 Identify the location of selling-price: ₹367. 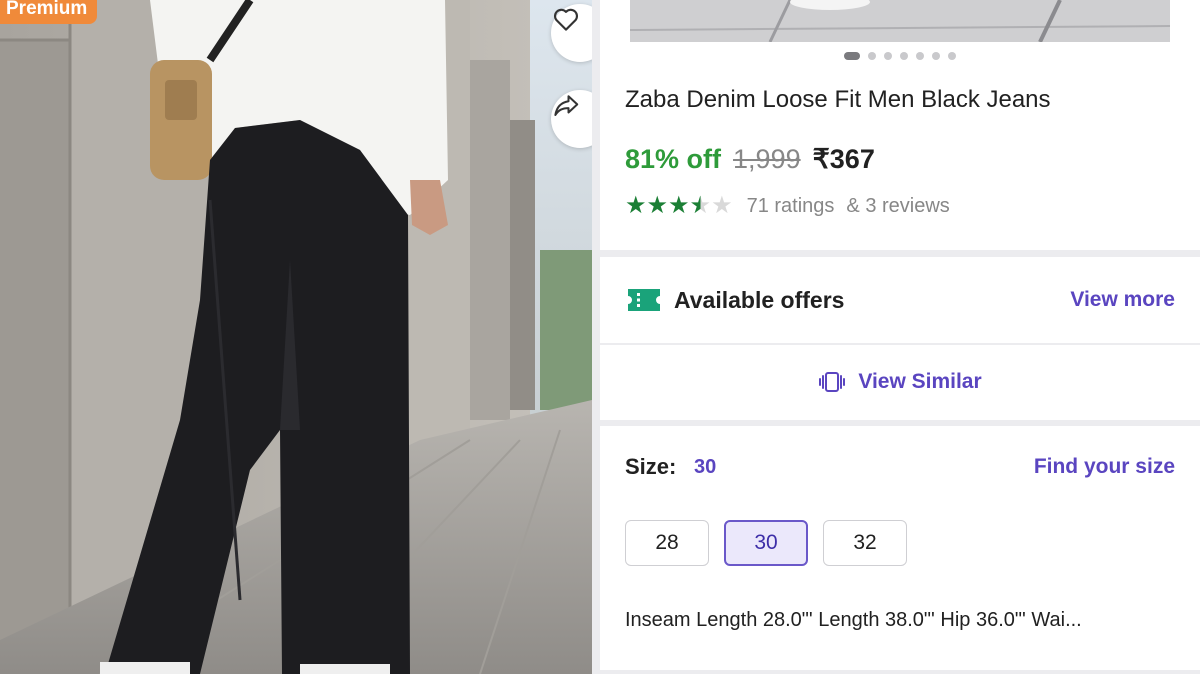
(843, 159).